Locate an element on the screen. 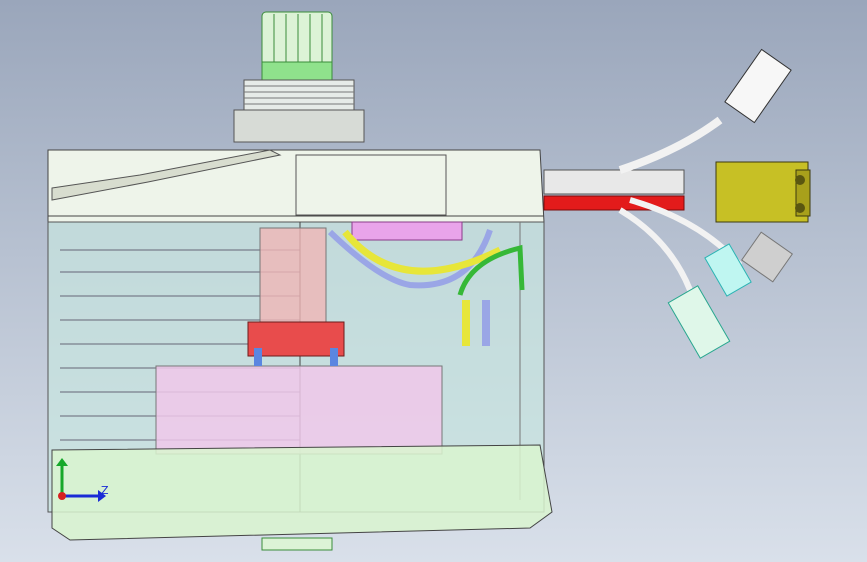 This screenshot has width=867, height=562. cyan-connector is located at coordinates (699, 322).